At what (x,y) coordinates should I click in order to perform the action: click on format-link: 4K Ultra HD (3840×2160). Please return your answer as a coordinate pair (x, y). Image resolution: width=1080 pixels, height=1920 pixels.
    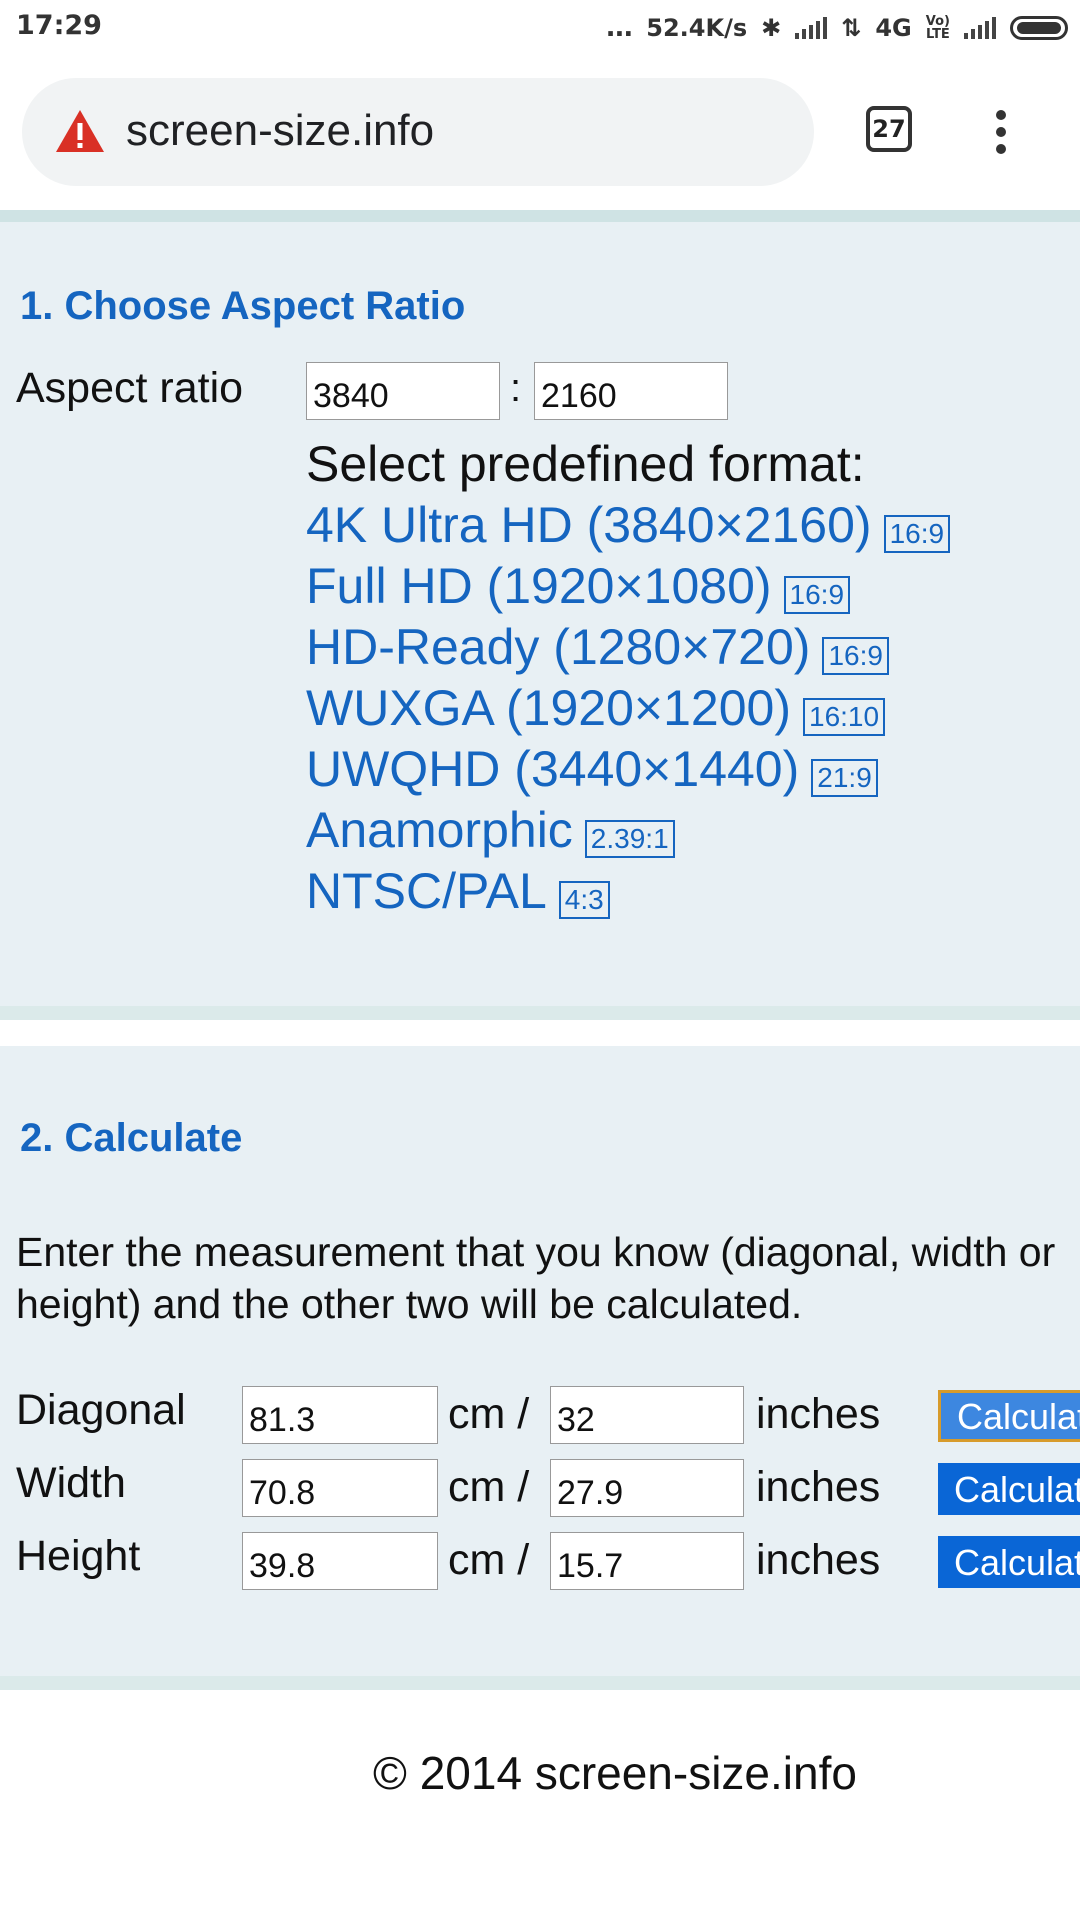
    Looking at the image, I should click on (589, 525).